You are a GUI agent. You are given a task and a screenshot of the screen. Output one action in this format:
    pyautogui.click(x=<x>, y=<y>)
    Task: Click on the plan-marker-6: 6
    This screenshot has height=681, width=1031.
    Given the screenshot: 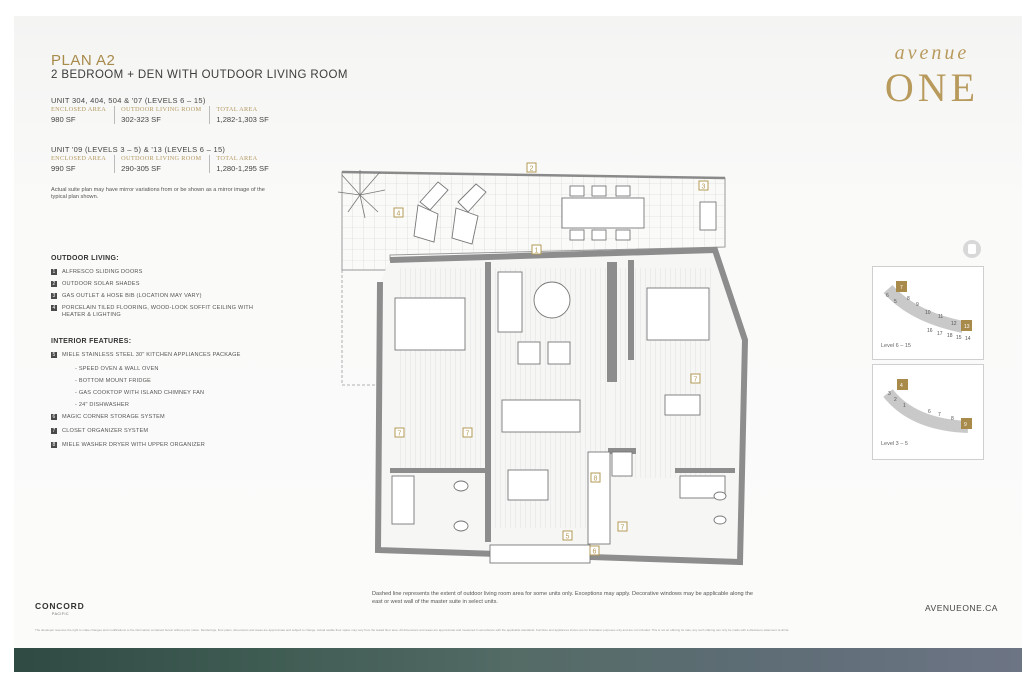 What is the action you would take?
    pyautogui.click(x=594, y=550)
    